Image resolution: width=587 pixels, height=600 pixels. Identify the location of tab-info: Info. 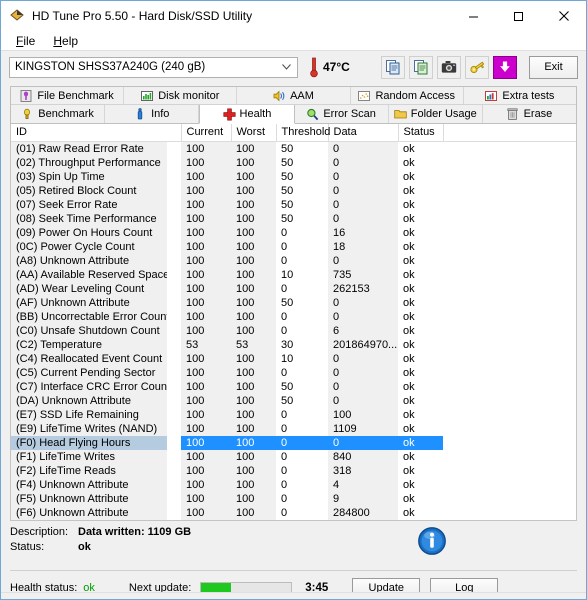
(152, 114).